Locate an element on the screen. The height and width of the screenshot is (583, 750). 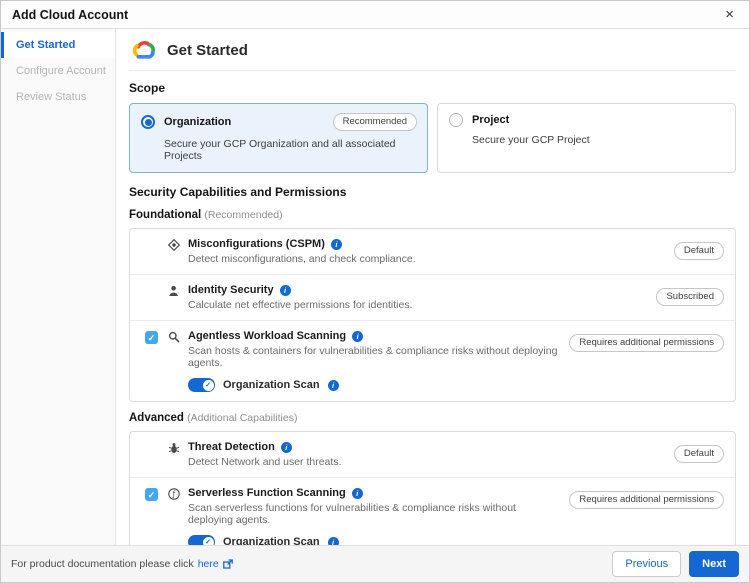
page-title: Get Started is located at coordinates (207, 50).